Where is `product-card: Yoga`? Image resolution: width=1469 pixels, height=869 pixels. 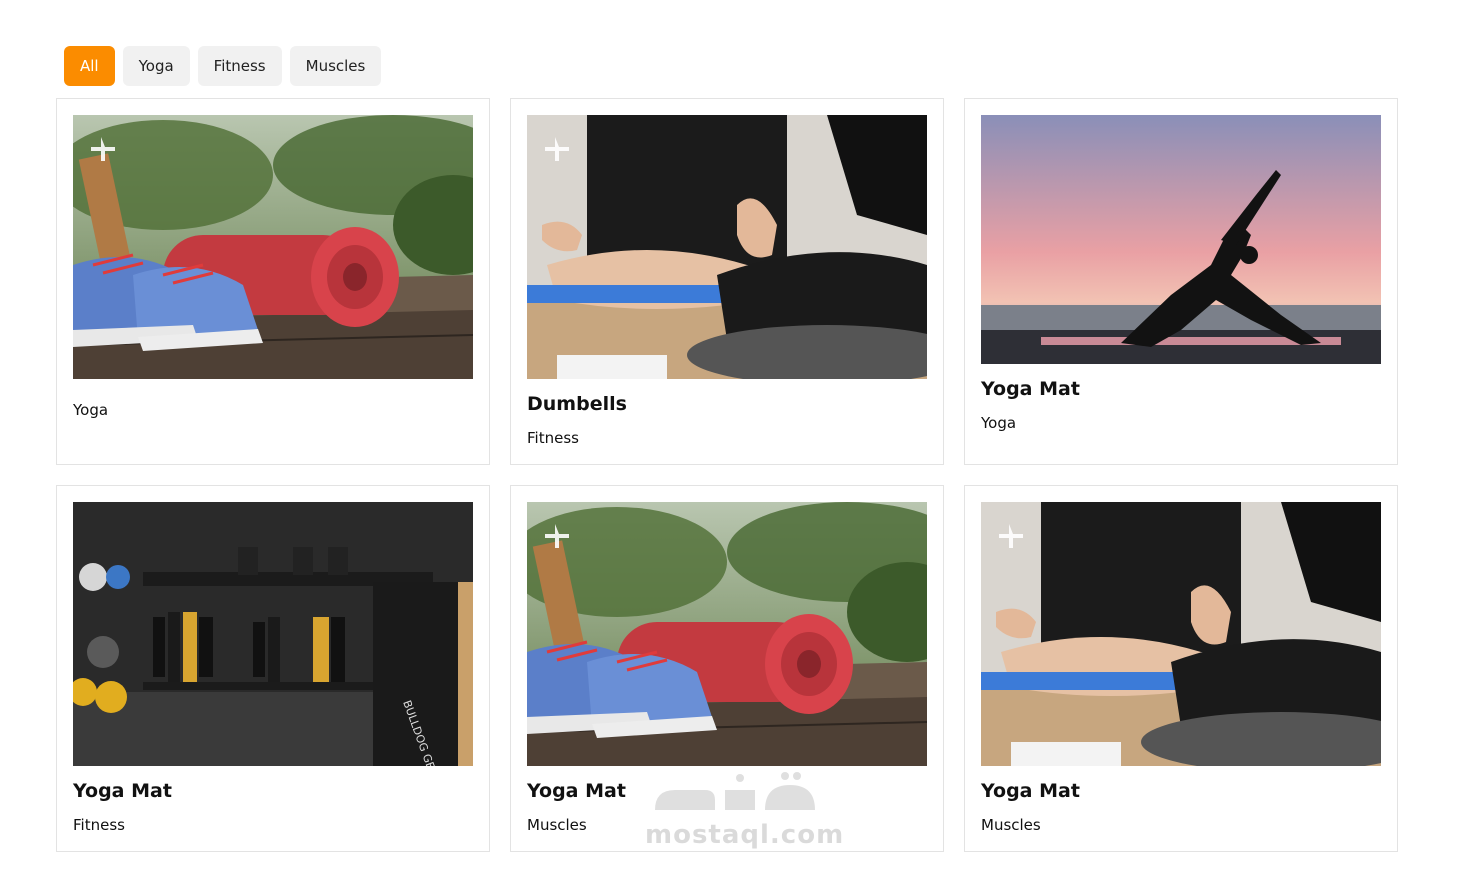
product-card: Yoga is located at coordinates (273, 281).